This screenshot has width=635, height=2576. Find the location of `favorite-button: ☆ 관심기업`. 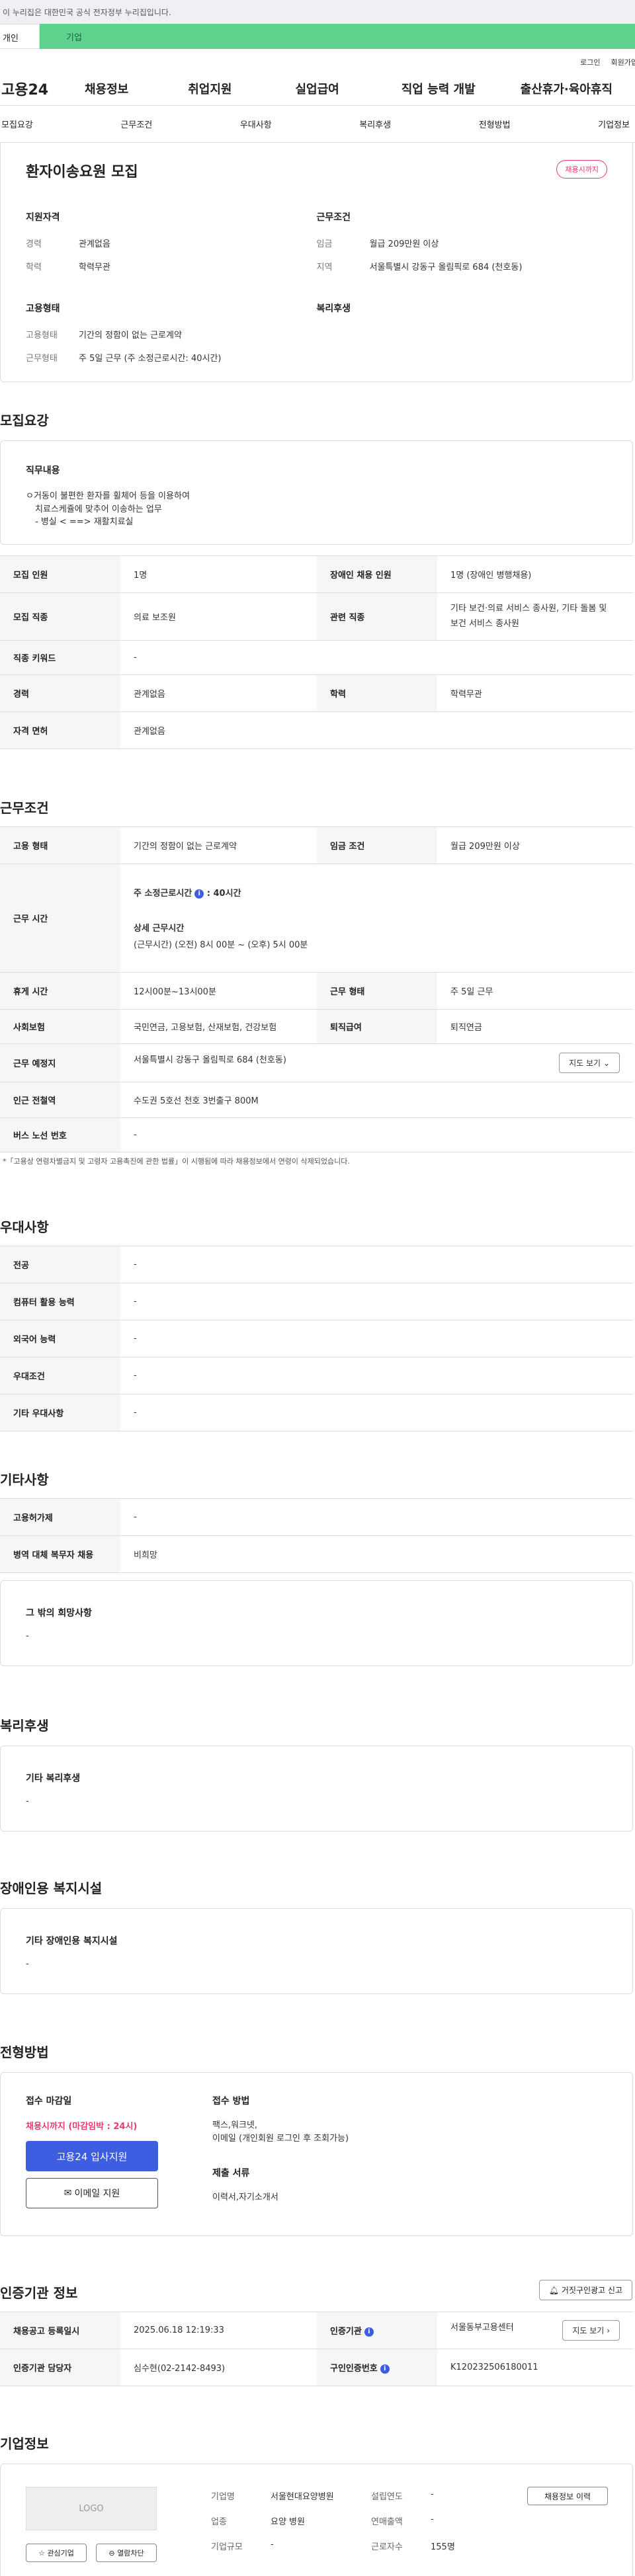

favorite-button: ☆ 관심기업 is located at coordinates (57, 2553).